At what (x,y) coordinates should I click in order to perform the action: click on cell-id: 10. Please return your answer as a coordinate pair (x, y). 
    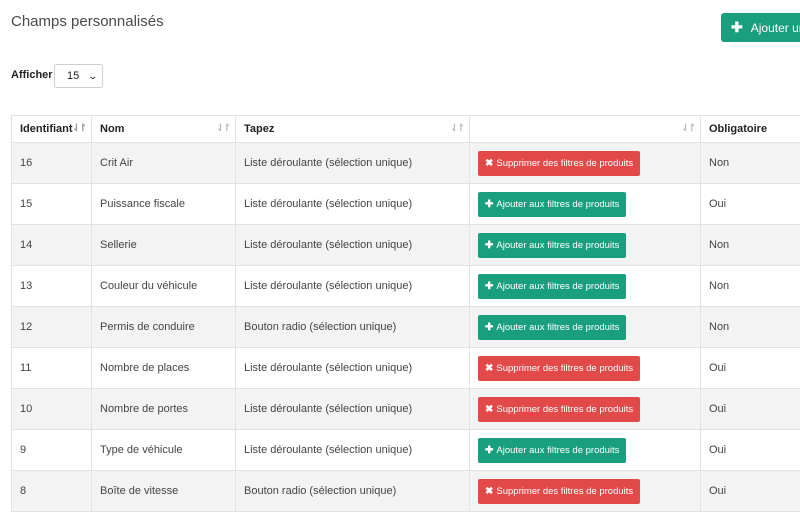
    Looking at the image, I should click on (52, 409).